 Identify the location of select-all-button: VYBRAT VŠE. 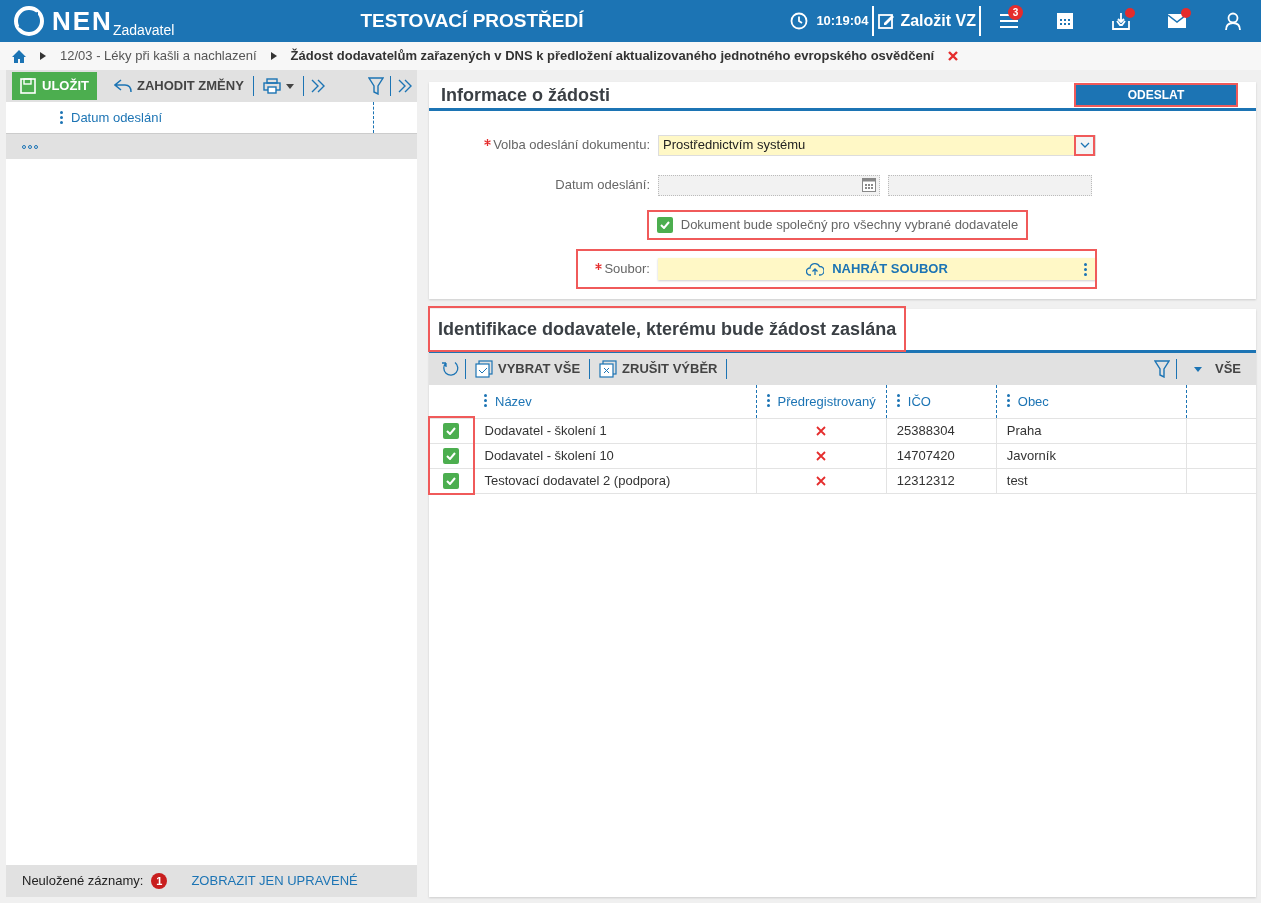
(528, 369).